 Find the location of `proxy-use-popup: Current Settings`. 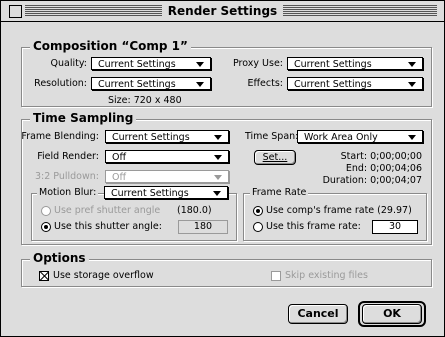

proxy-use-popup: Current Settings is located at coordinates (355, 63).